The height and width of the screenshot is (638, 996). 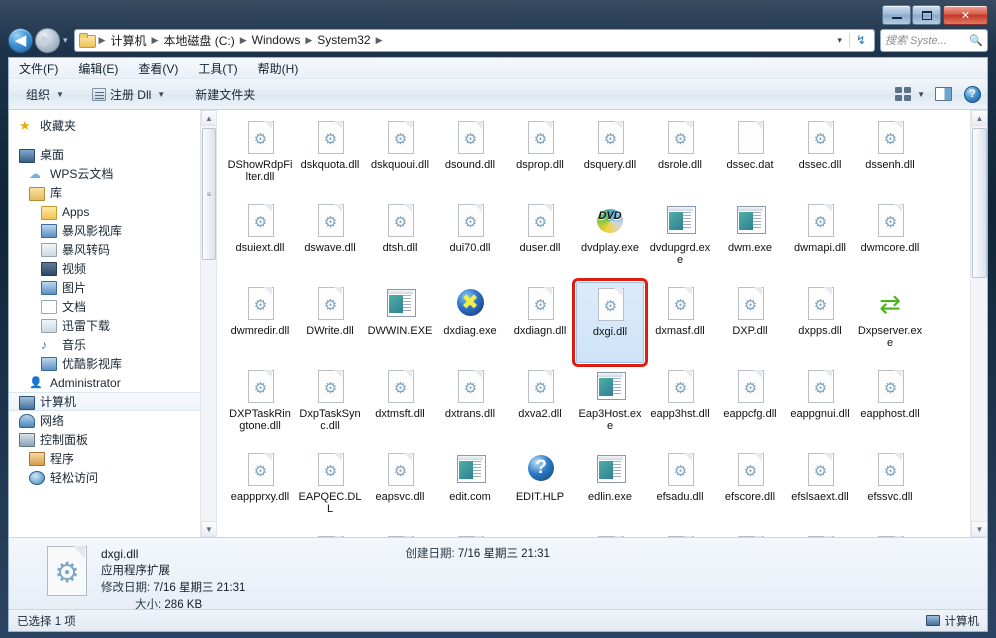 I want to click on file-item: ⚙ eapsvc.dll, so click(x=400, y=488).